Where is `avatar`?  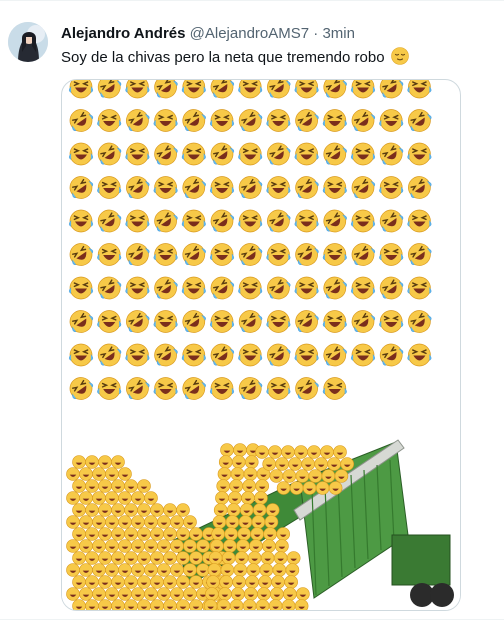 avatar is located at coordinates (28, 42).